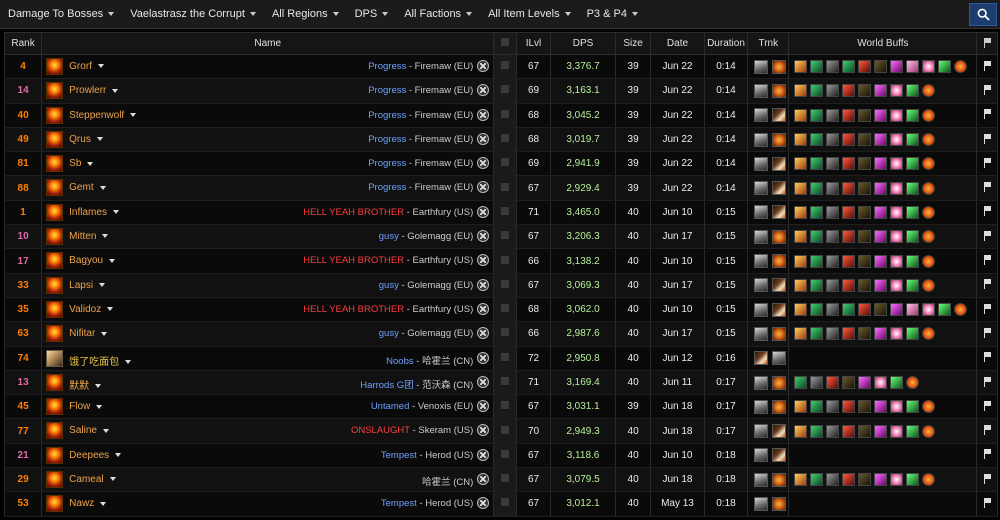 This screenshot has width=1000, height=520. What do you see at coordinates (305, 14) in the screenshot?
I see `filter-dropdown-2: All Regions` at bounding box center [305, 14].